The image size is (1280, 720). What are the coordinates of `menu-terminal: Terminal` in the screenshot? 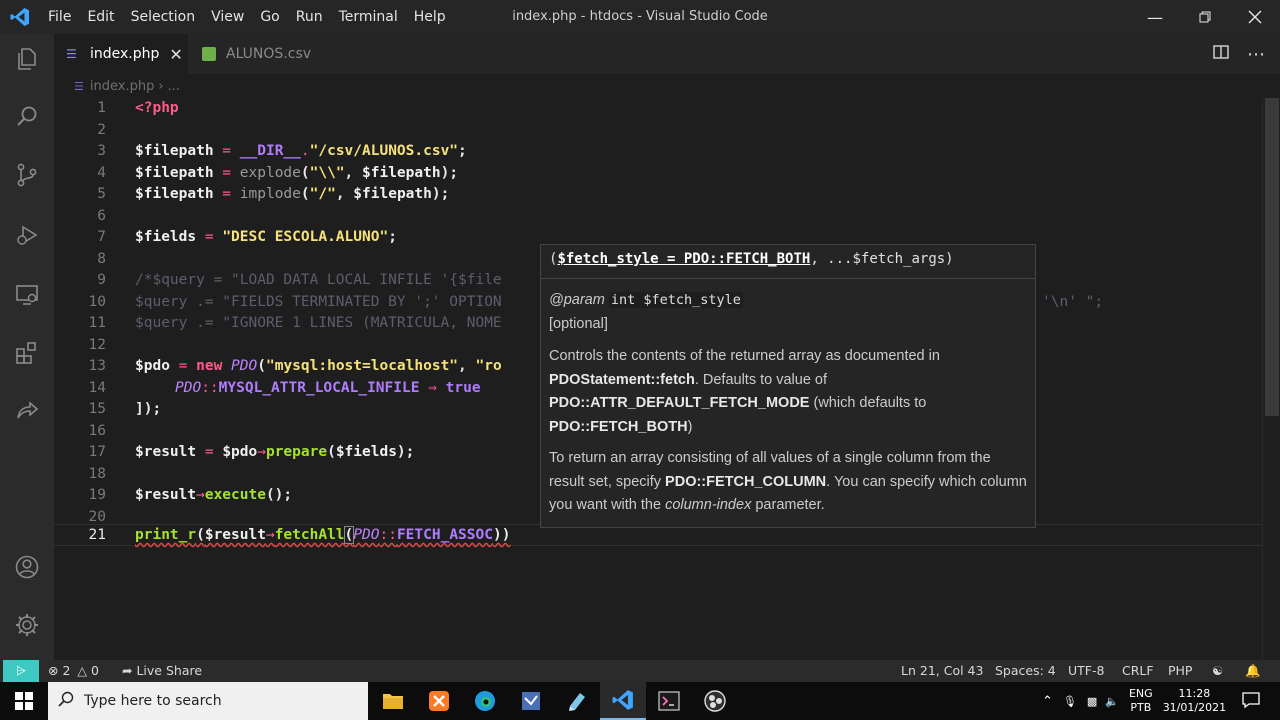 It's located at (368, 17).